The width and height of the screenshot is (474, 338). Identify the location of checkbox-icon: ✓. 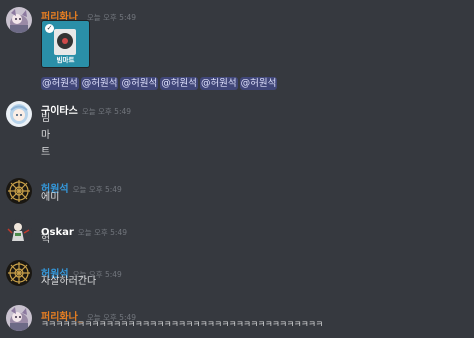
(49, 28).